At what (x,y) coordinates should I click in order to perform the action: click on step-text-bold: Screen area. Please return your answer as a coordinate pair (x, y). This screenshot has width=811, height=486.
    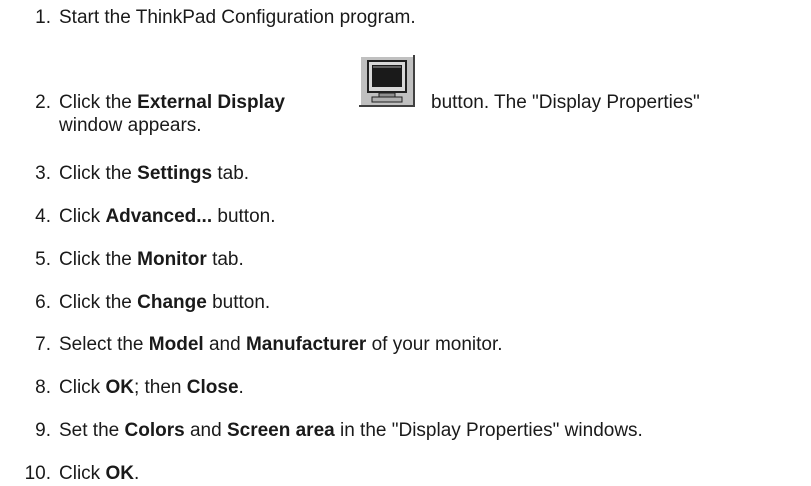
    Looking at the image, I should click on (280, 430).